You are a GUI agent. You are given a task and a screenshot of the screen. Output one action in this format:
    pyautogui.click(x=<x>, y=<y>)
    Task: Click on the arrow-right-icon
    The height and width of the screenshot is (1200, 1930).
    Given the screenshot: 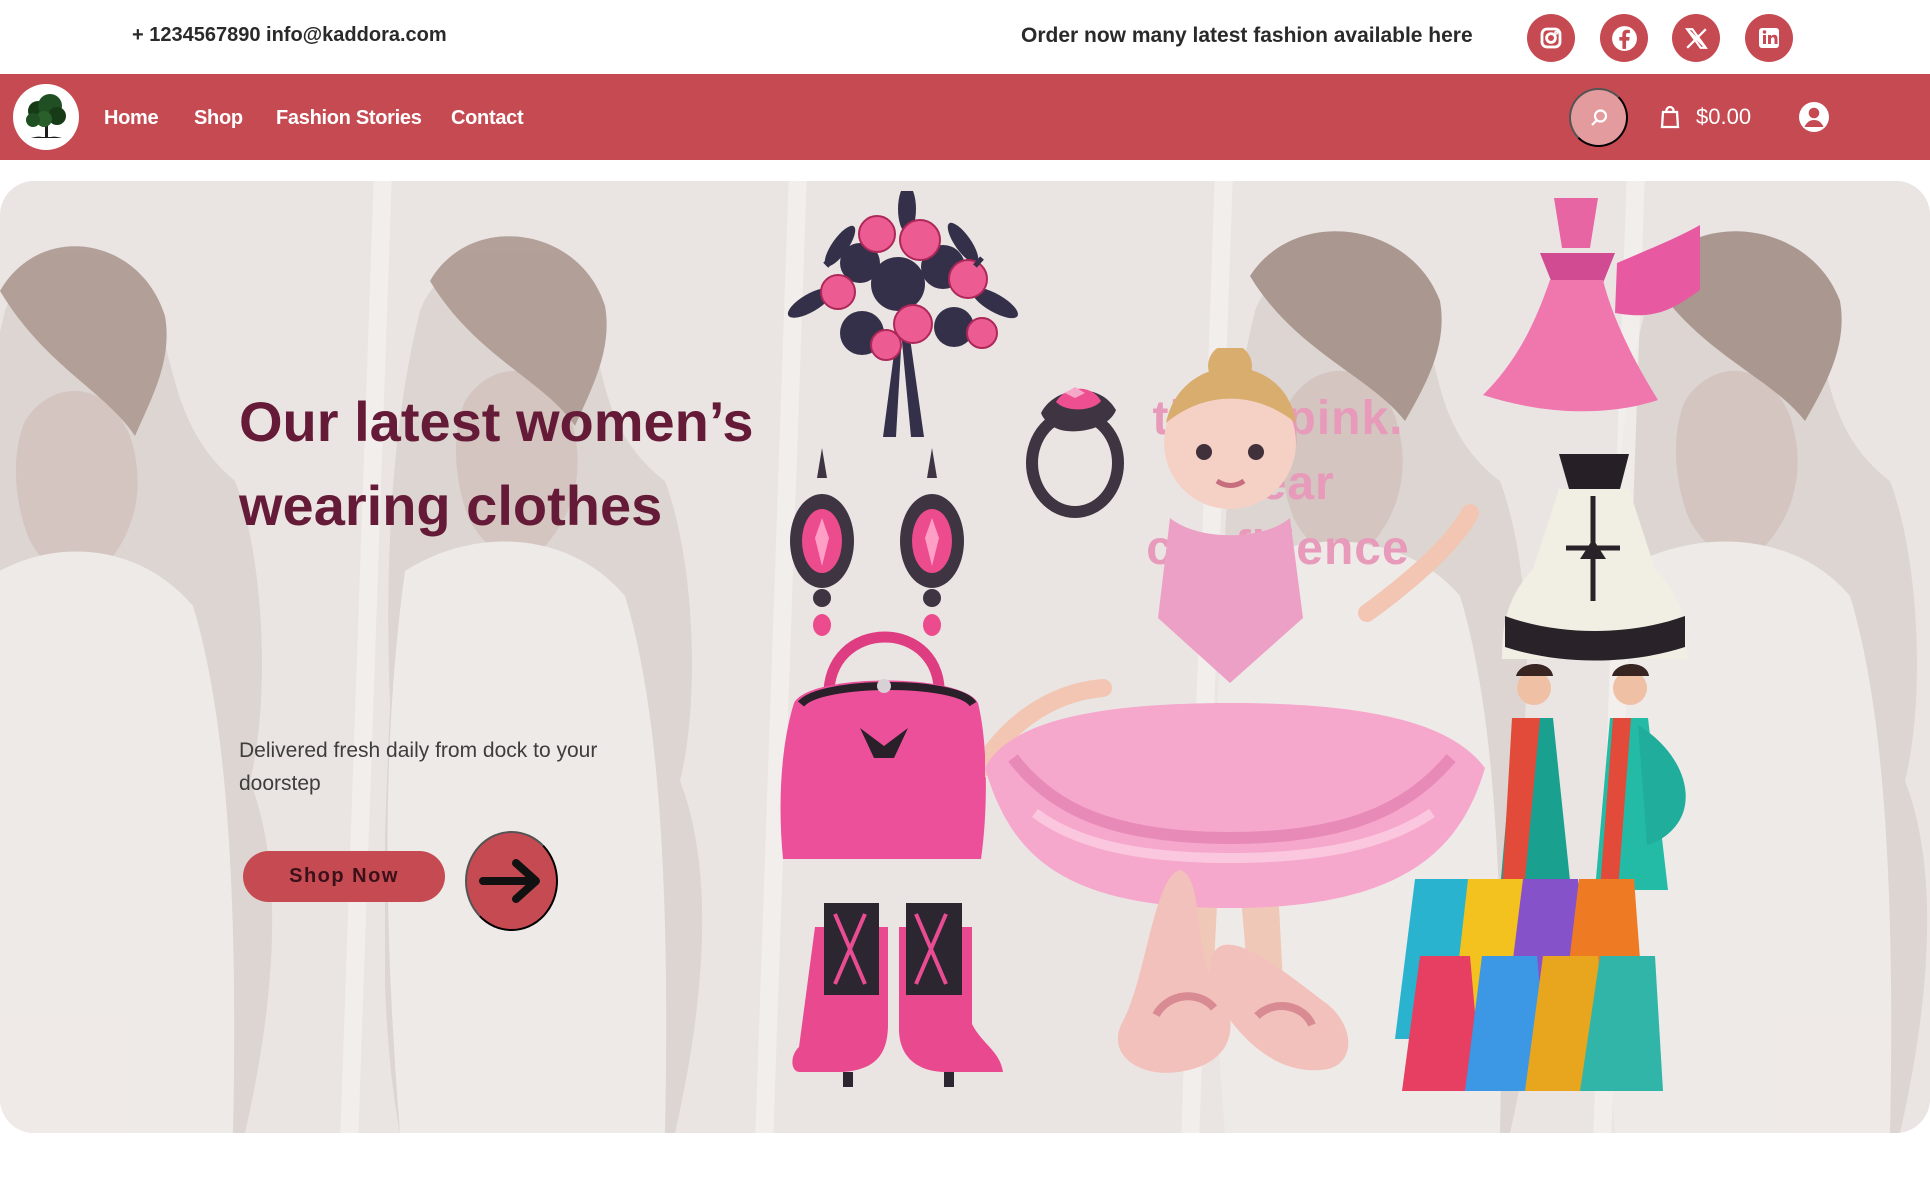 What is the action you would take?
    pyautogui.click(x=509, y=881)
    